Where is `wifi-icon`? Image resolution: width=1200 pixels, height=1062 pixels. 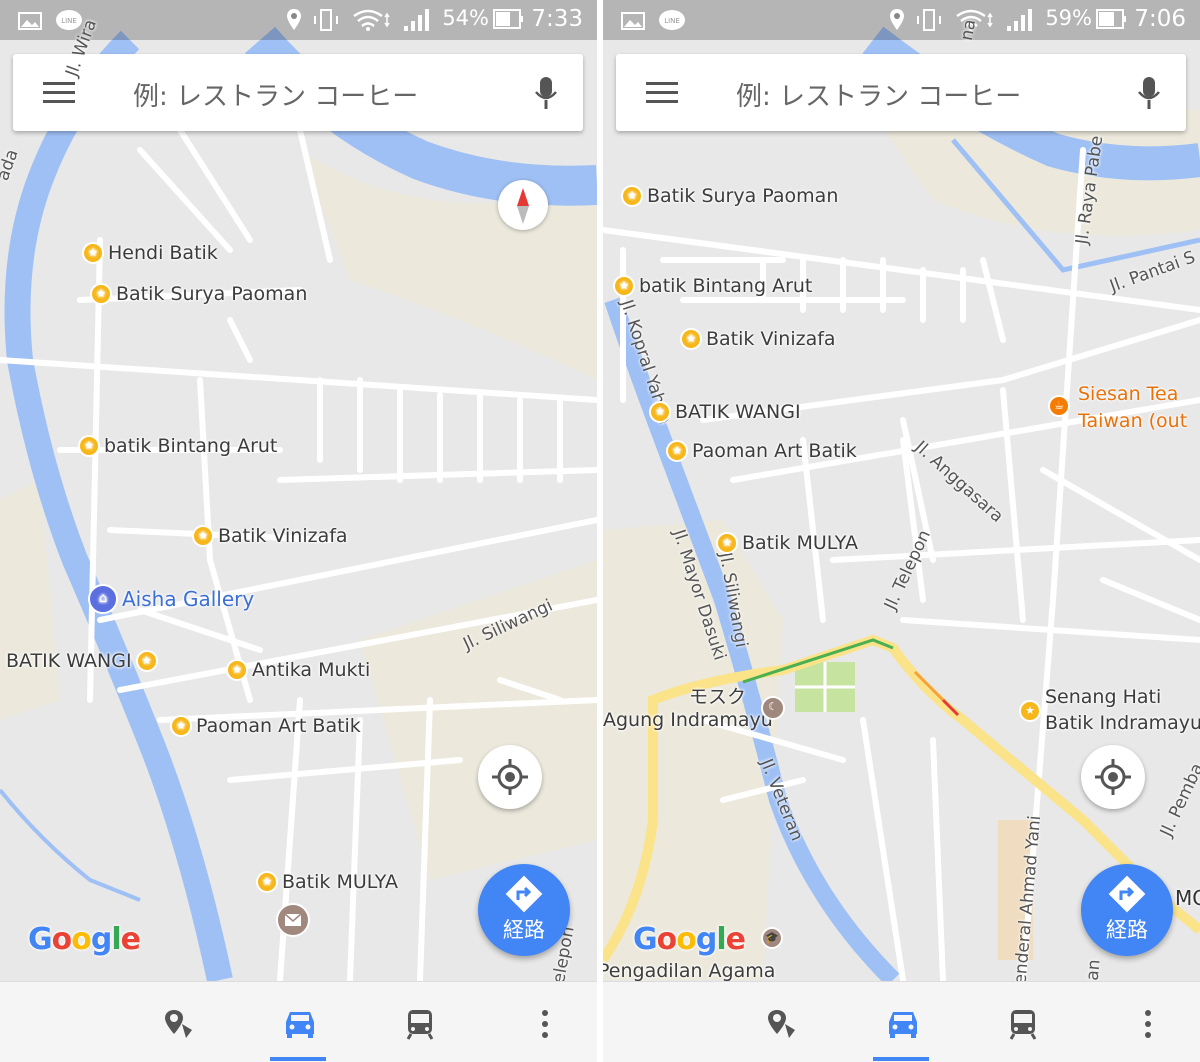 wifi-icon is located at coordinates (372, 22).